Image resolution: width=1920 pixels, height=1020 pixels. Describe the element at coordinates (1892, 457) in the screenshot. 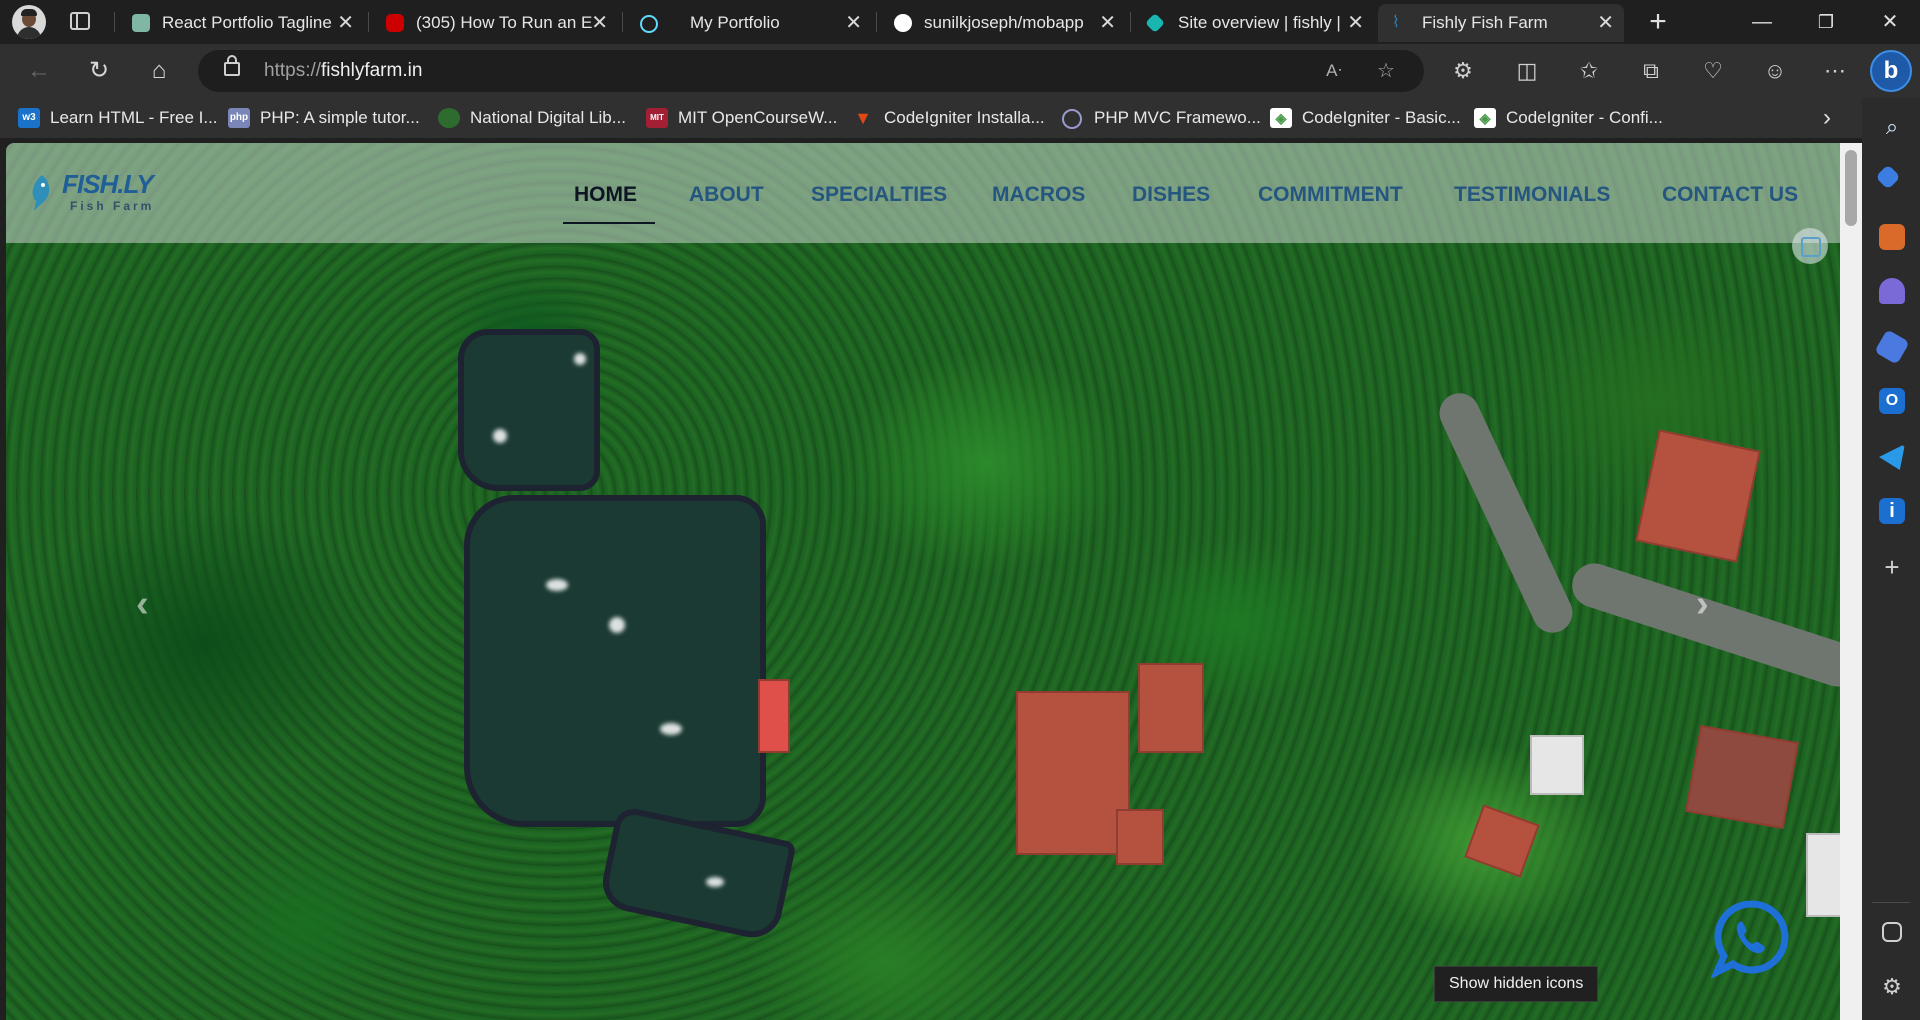

I see `send-icon` at that location.